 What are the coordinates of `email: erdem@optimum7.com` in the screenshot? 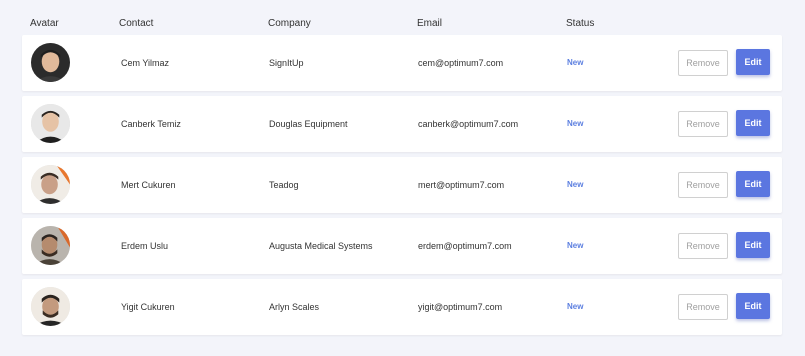 It's located at (465, 246).